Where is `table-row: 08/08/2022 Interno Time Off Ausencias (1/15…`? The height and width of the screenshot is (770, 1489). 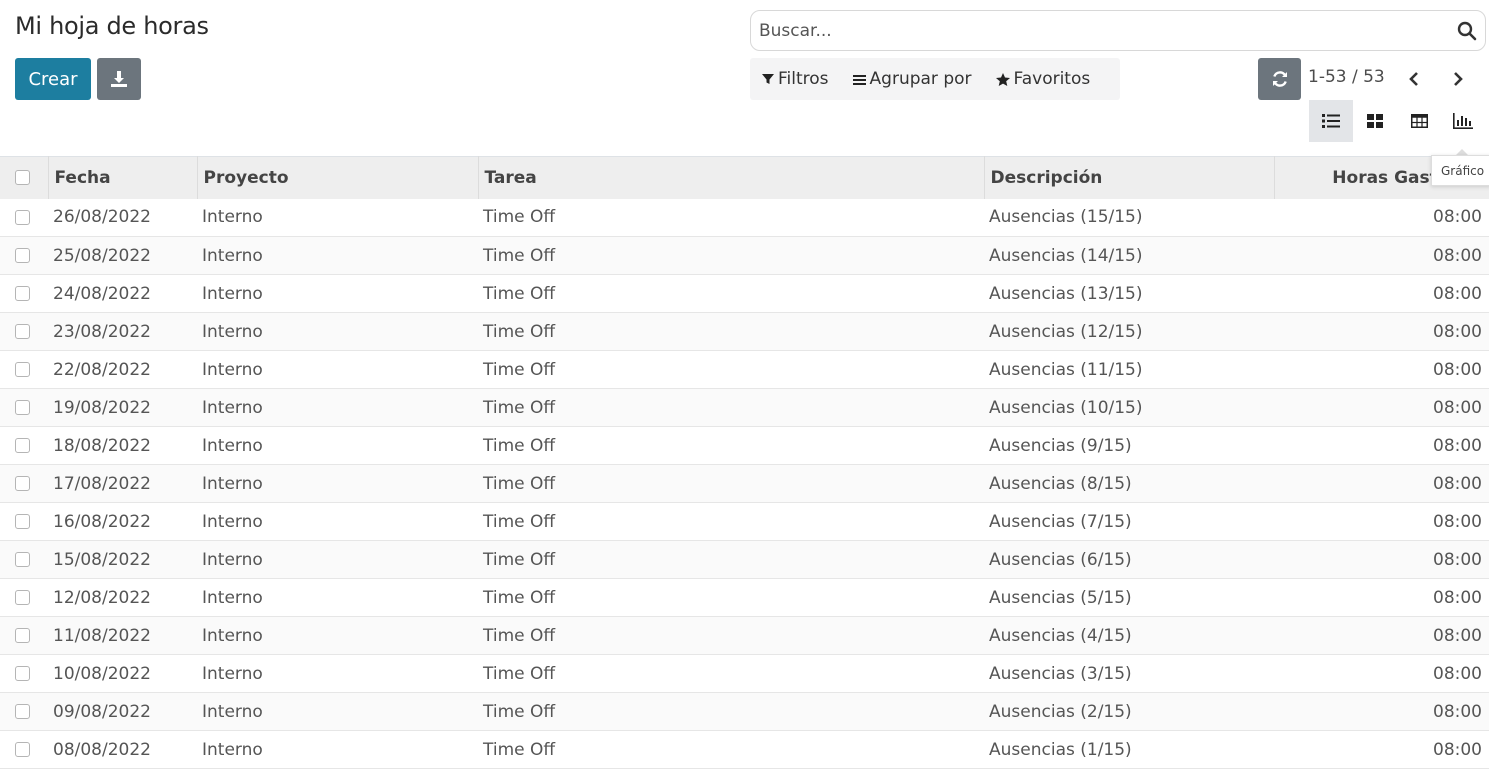 table-row: 08/08/2022 Interno Time Off Ausencias (1/15… is located at coordinates (744, 750).